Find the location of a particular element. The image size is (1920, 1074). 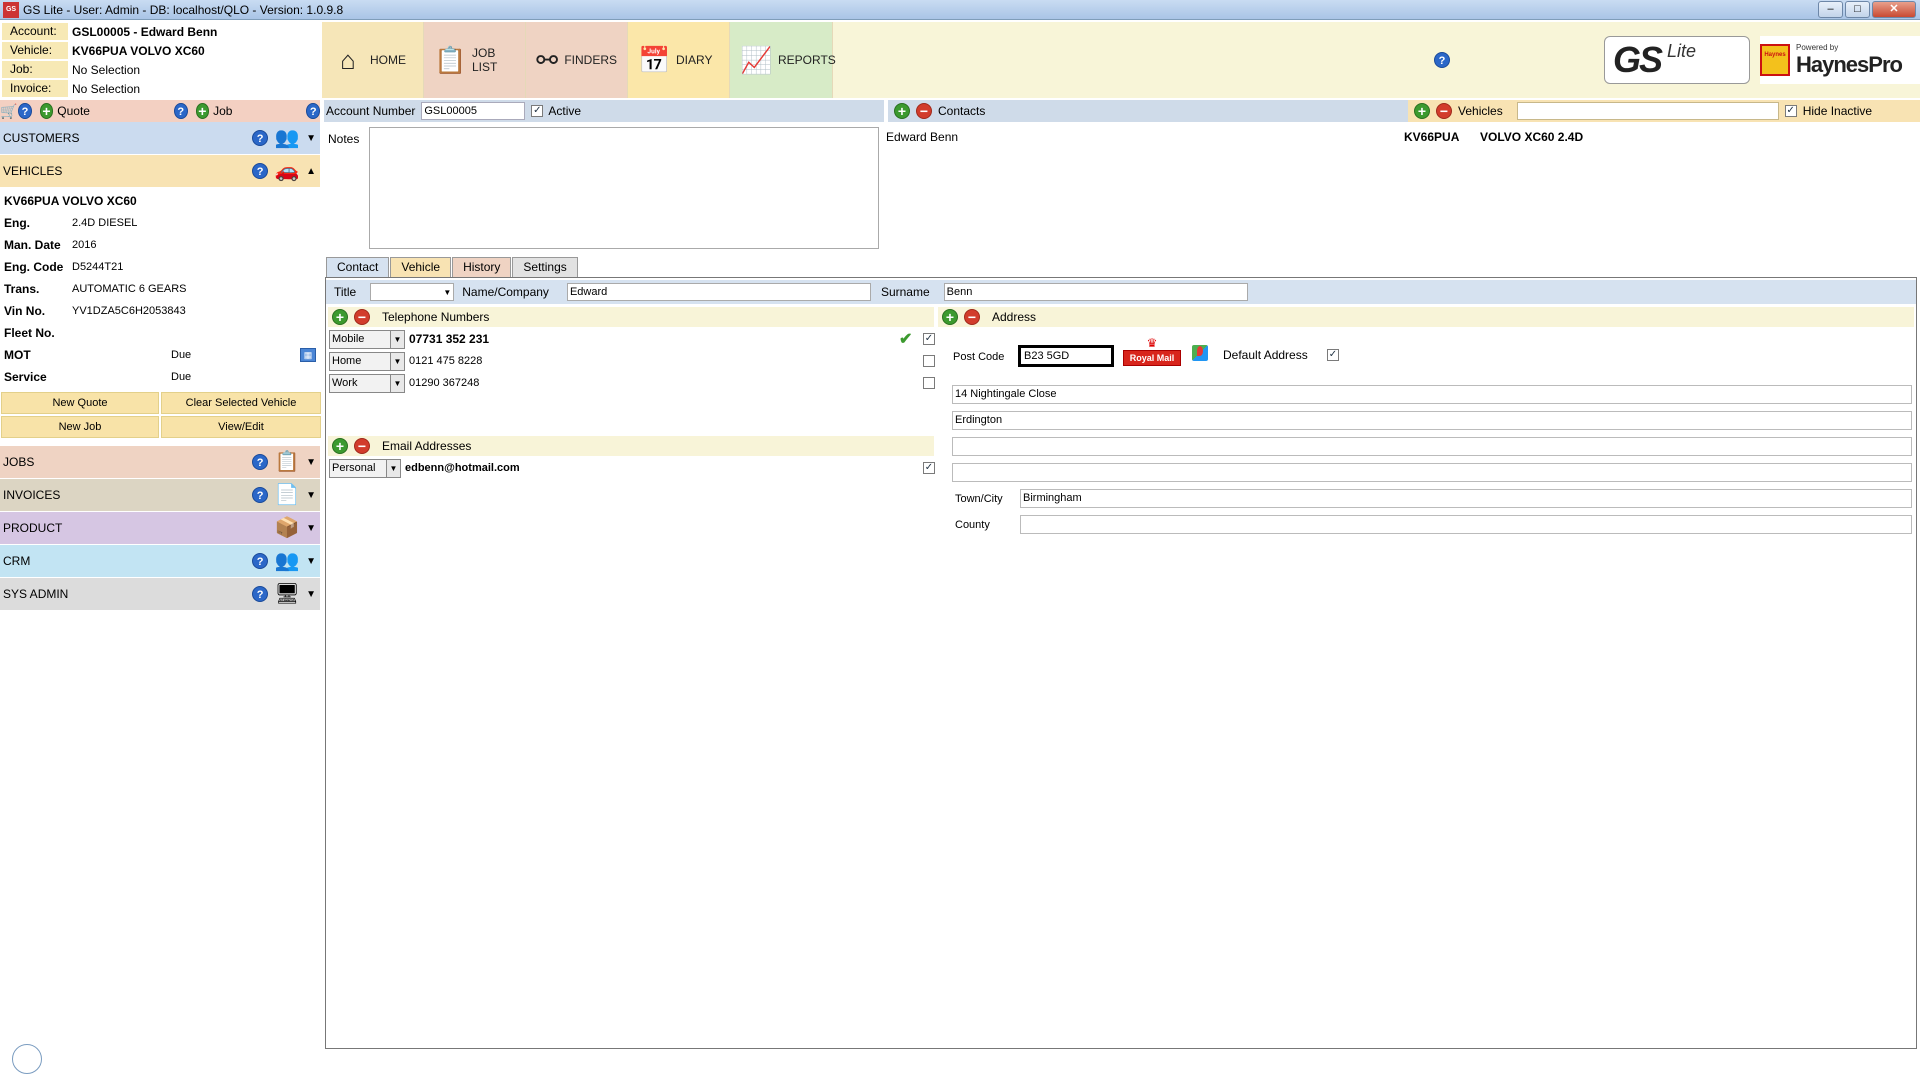

phone-number: 01290 367248 is located at coordinates (444, 383).